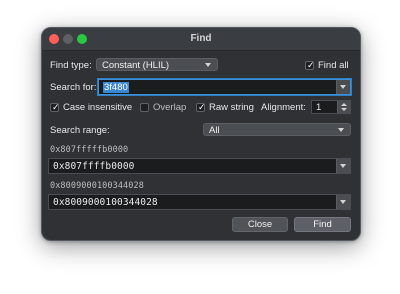  I want to click on alignment-label: Alignment:, so click(283, 107).